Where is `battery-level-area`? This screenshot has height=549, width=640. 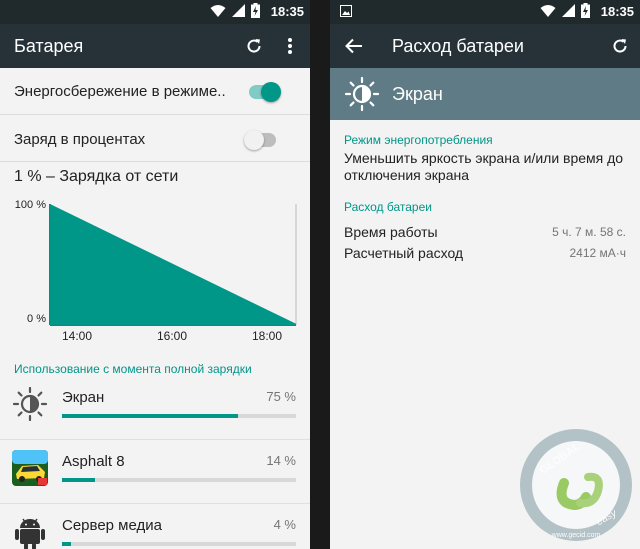 battery-level-area is located at coordinates (173, 264).